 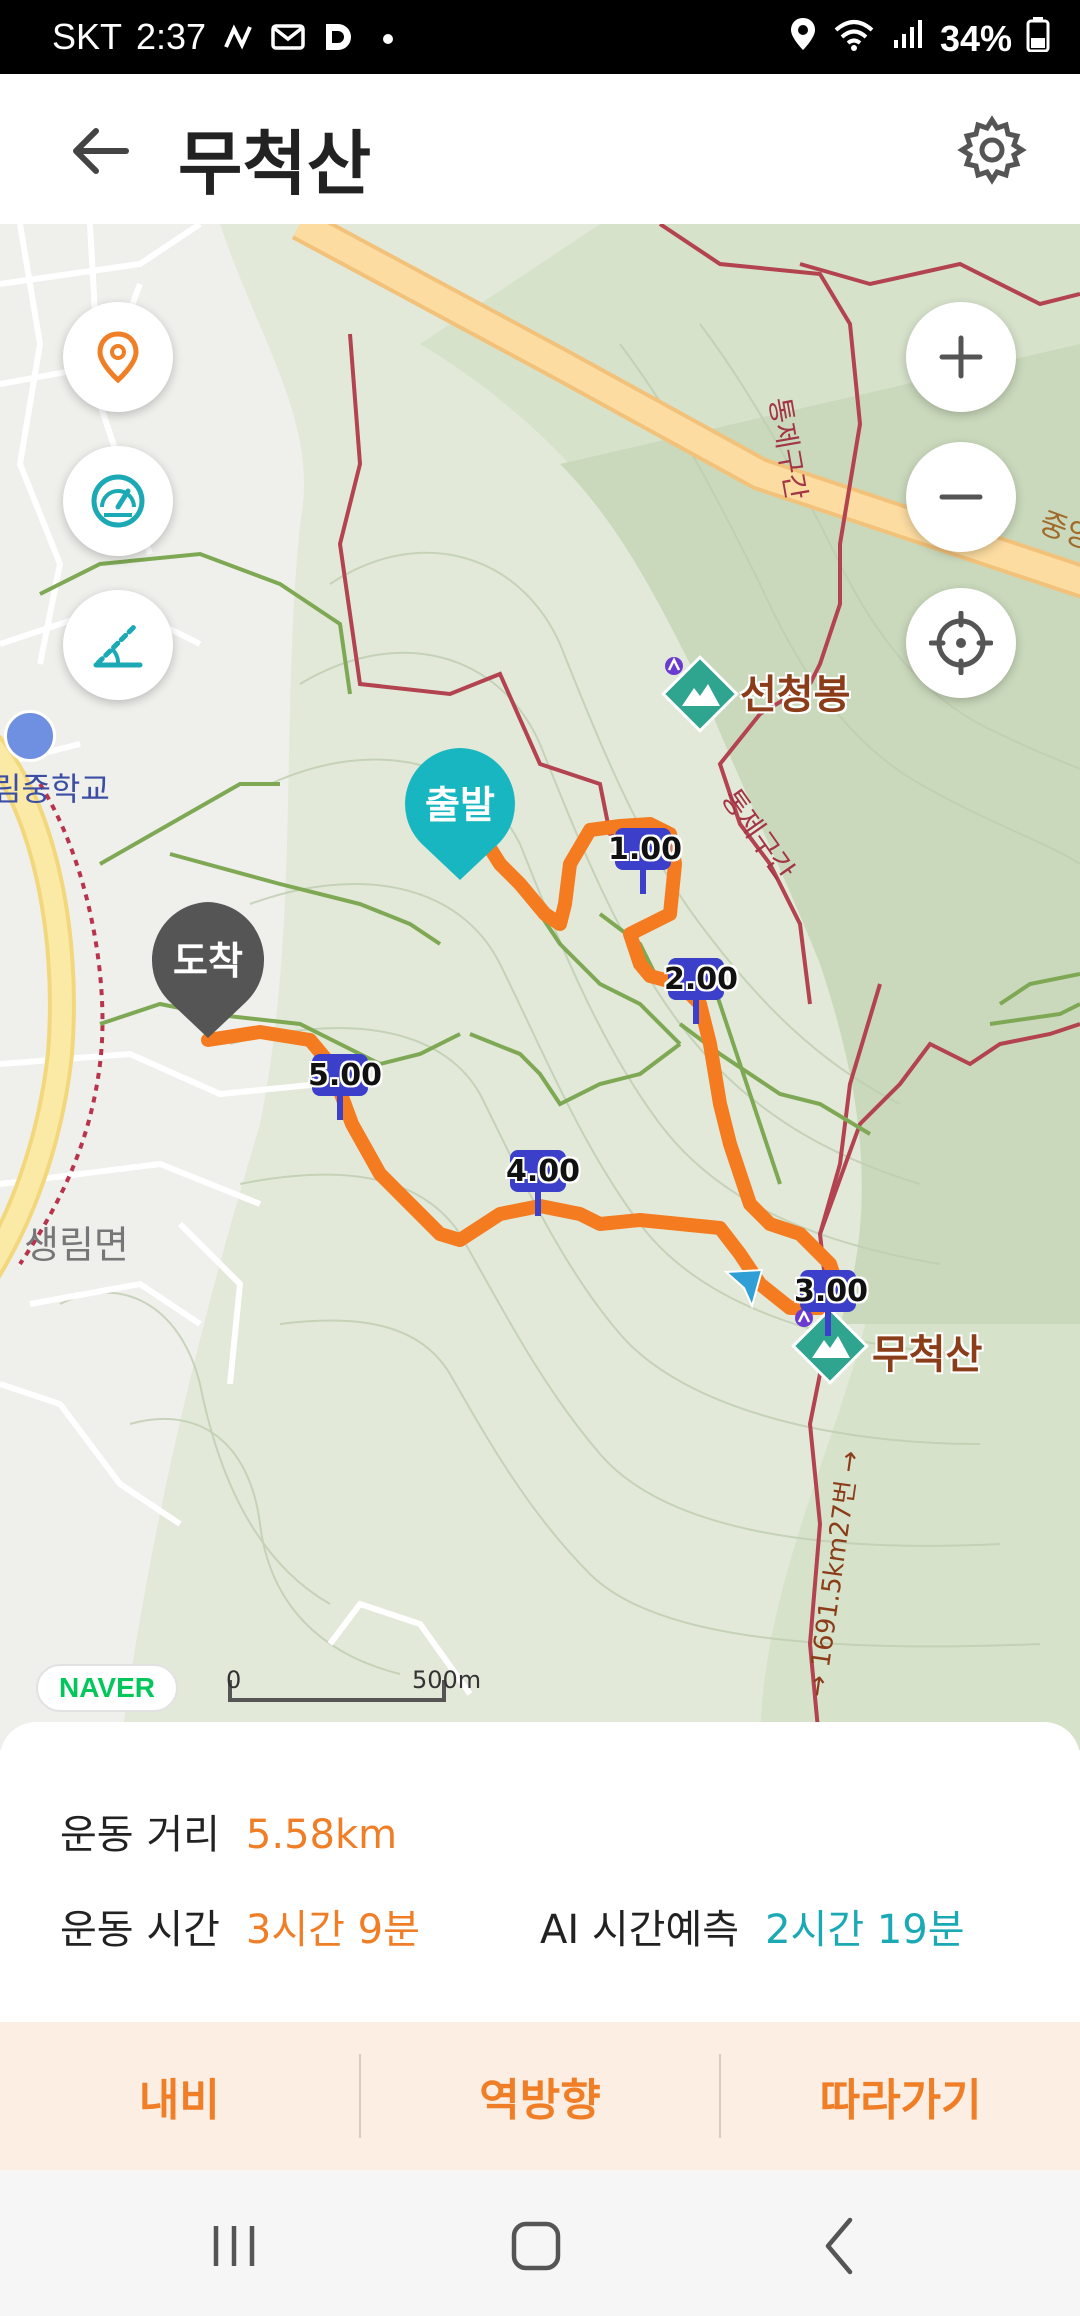 I want to click on zoom-in-button, so click(x=961, y=357).